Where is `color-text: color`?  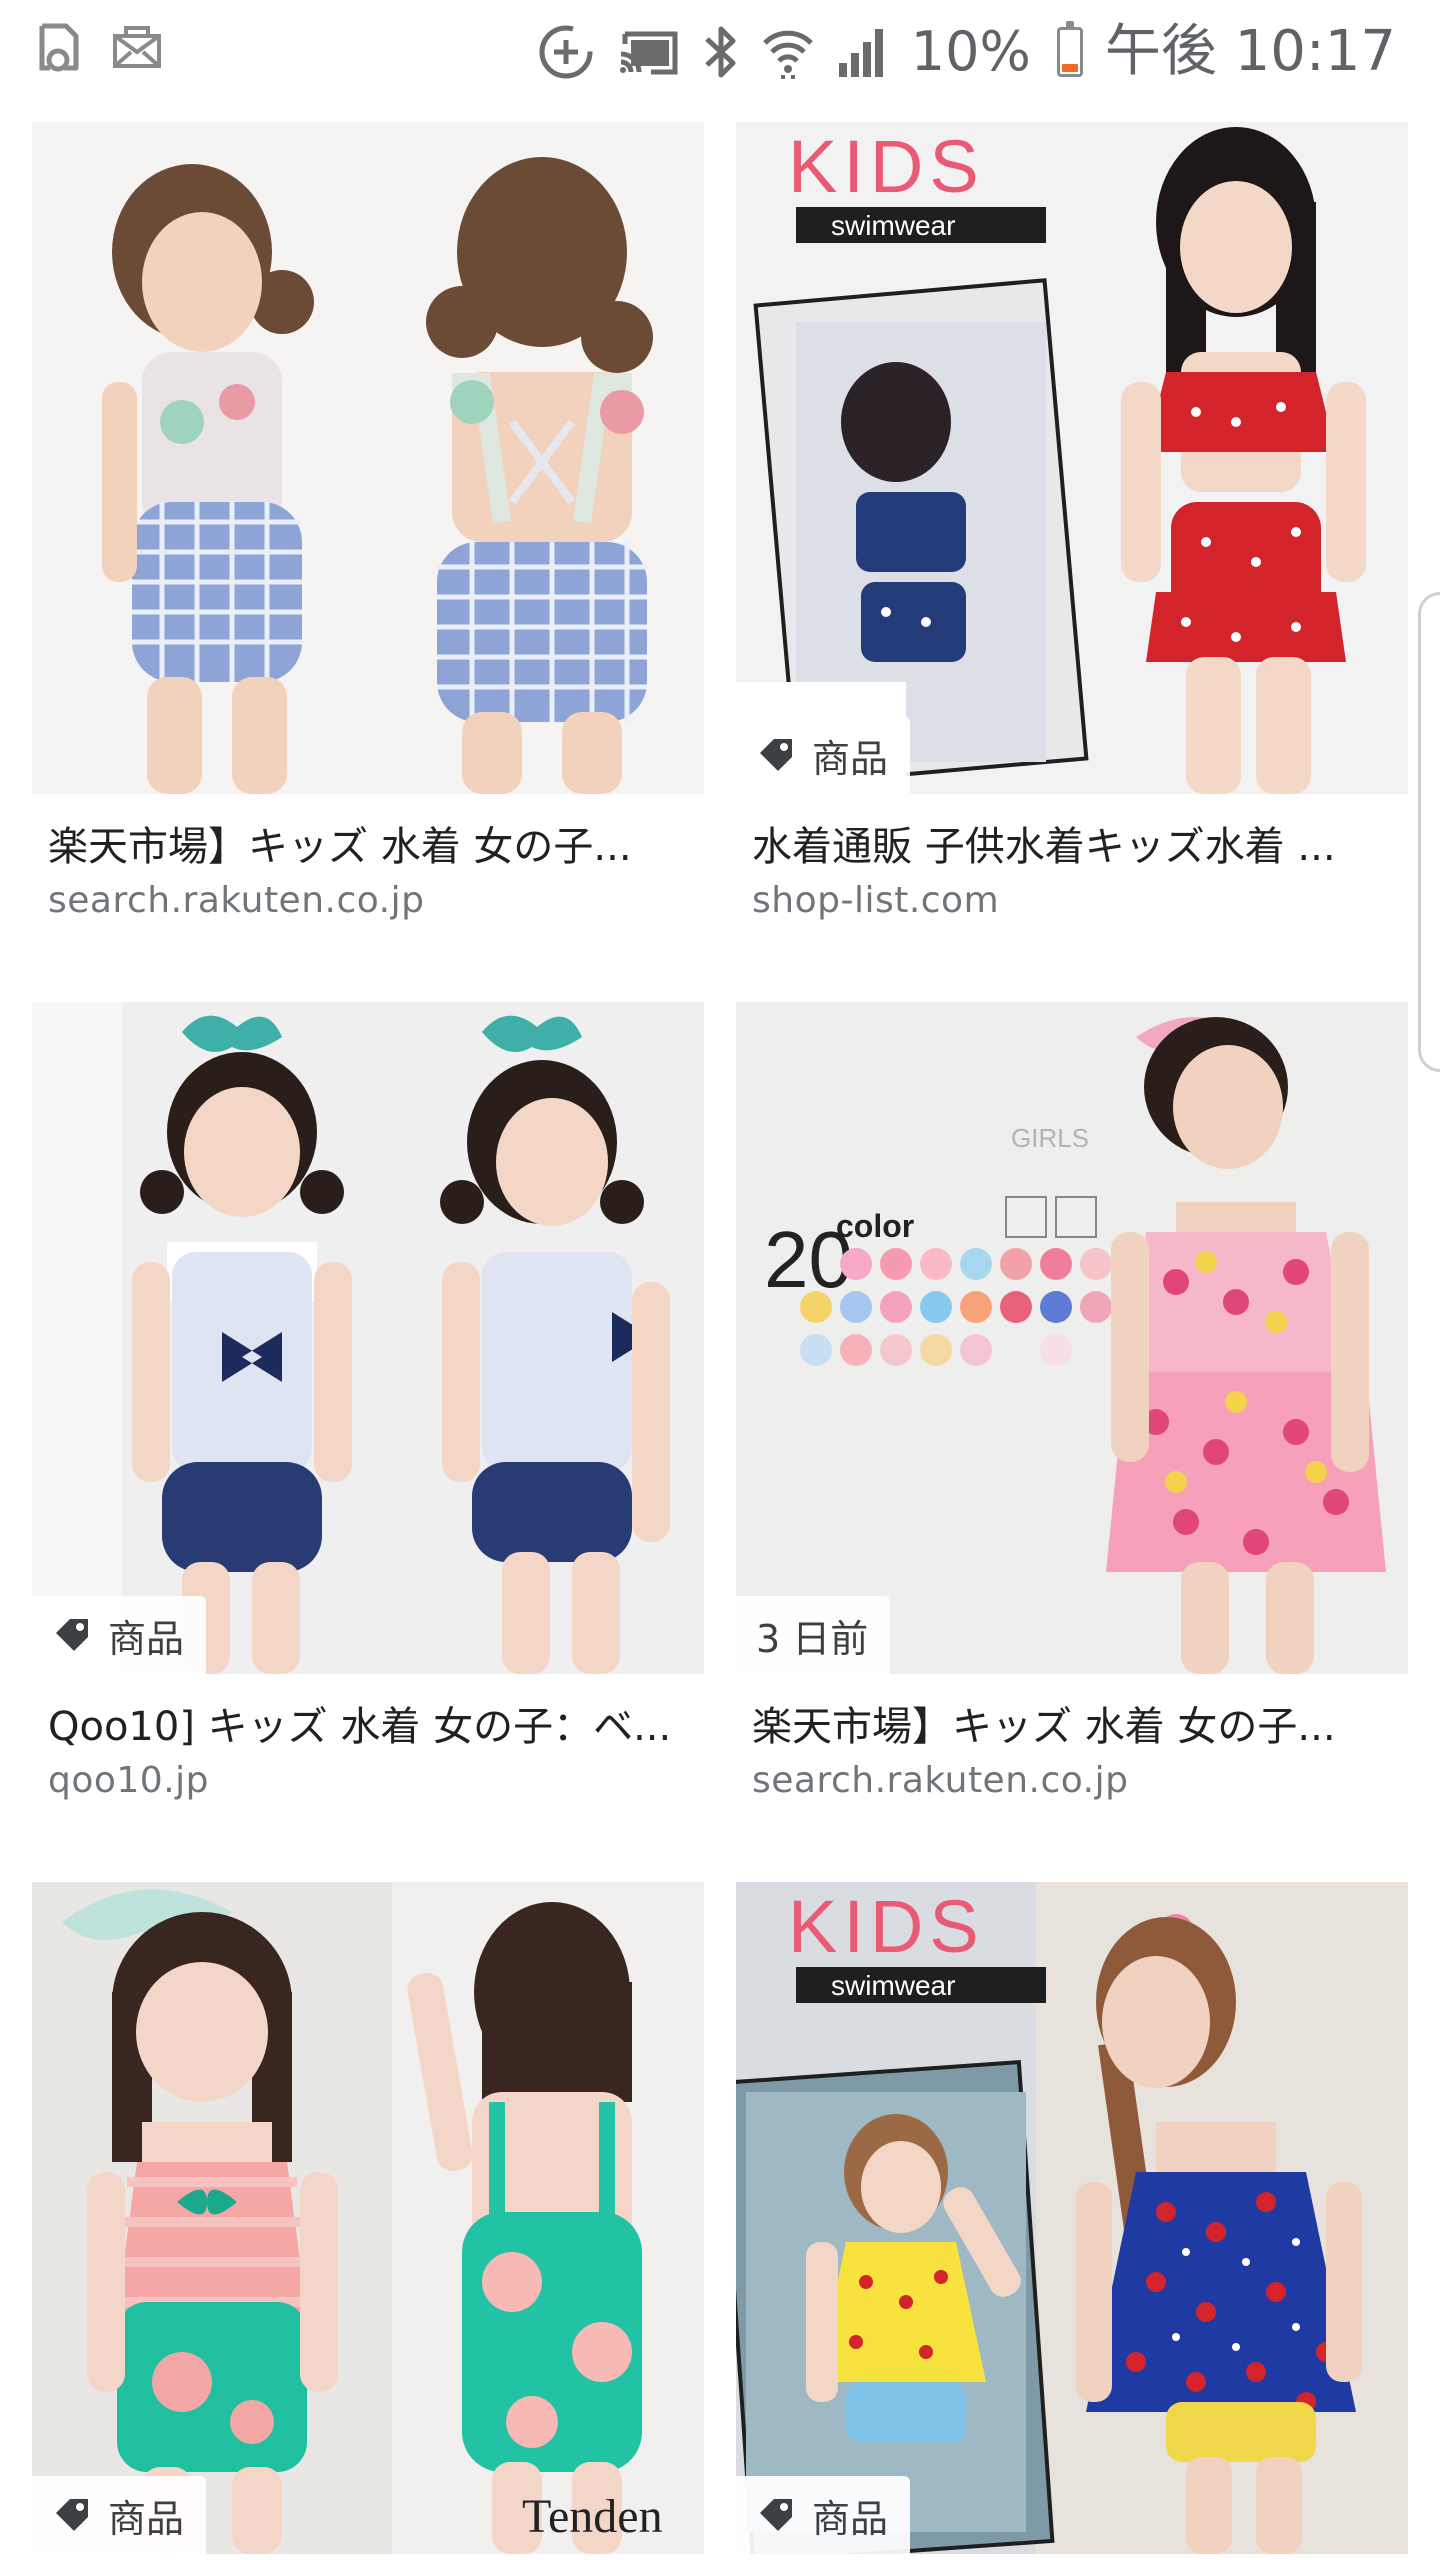
color-text: color is located at coordinates (875, 1226).